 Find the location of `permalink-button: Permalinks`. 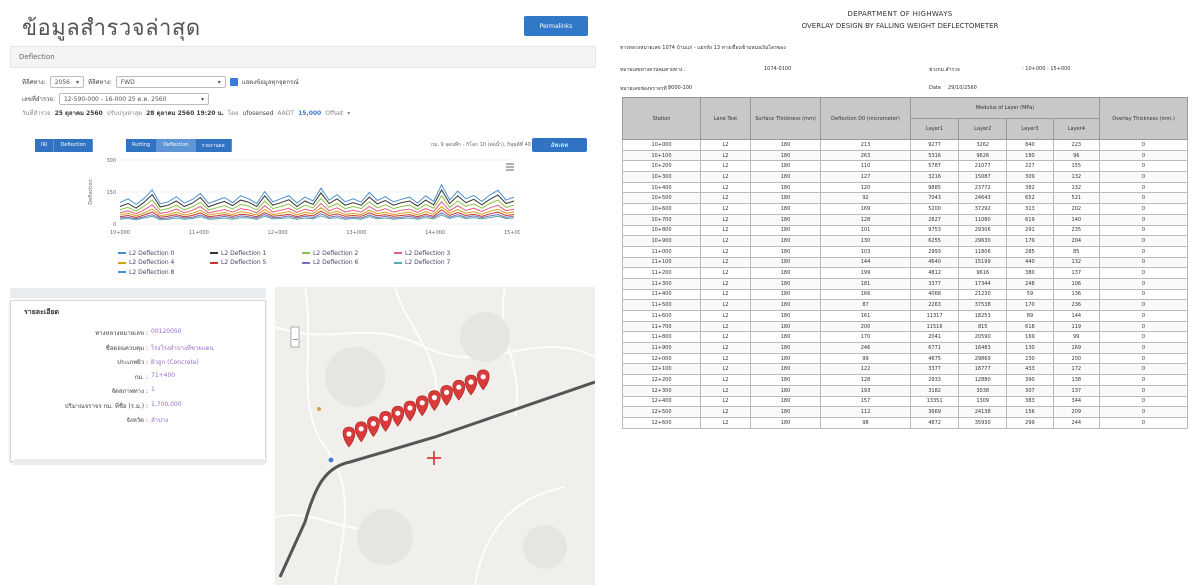

permalink-button: Permalinks is located at coordinates (556, 26).